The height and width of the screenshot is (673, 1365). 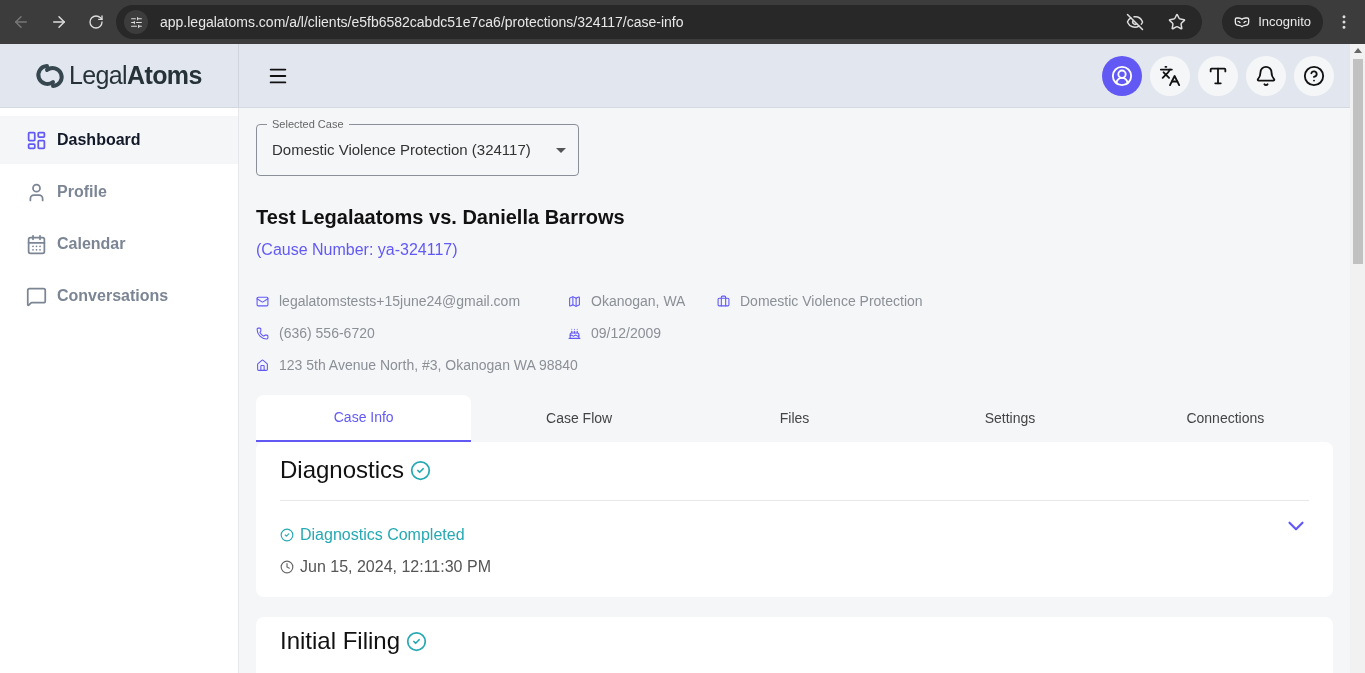 What do you see at coordinates (1010, 418) in the screenshot?
I see `tab: Settings` at bounding box center [1010, 418].